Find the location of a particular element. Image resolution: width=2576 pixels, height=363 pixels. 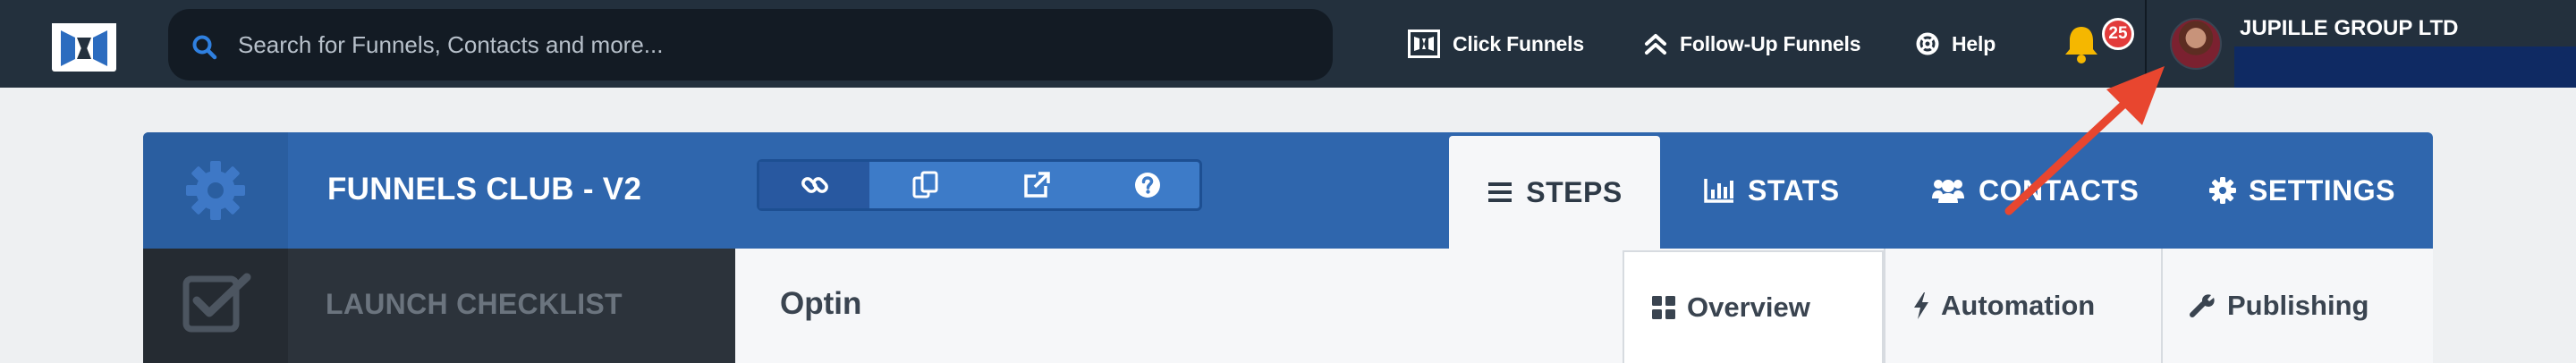

tab-stats-label: STATS is located at coordinates (1794, 190).